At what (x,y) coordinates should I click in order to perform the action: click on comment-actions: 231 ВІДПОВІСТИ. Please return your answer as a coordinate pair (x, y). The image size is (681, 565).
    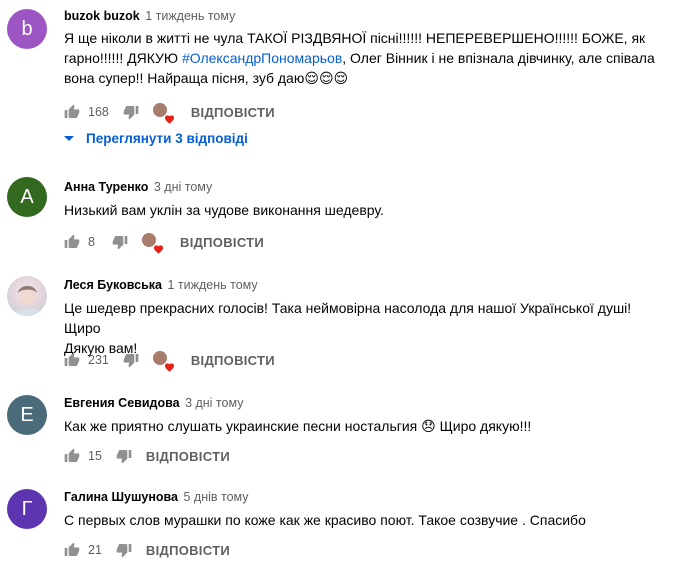
    Looking at the image, I should click on (169, 360).